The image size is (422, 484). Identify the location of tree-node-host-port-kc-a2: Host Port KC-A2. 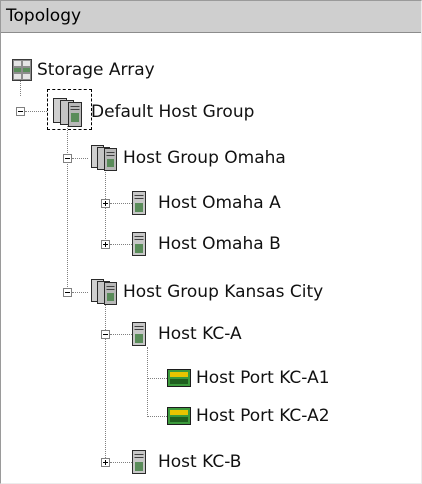
(248, 416).